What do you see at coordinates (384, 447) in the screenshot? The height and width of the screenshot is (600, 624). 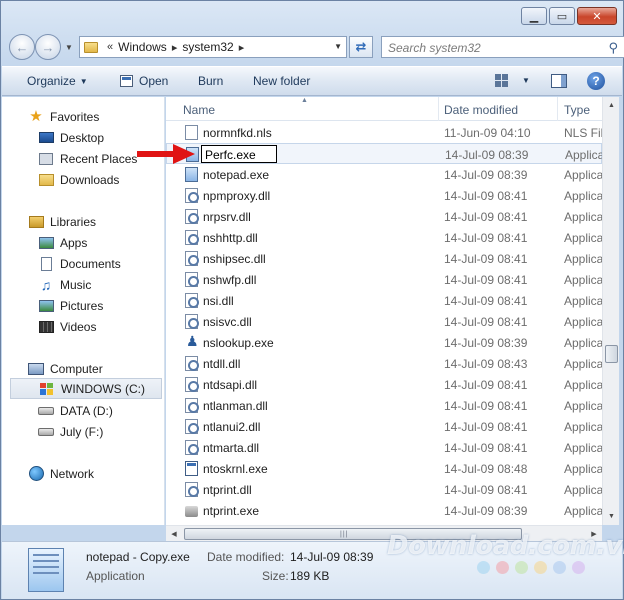 I see `file-row: ntmarta.dll 14-Jul-09 08:41 Application` at bounding box center [384, 447].